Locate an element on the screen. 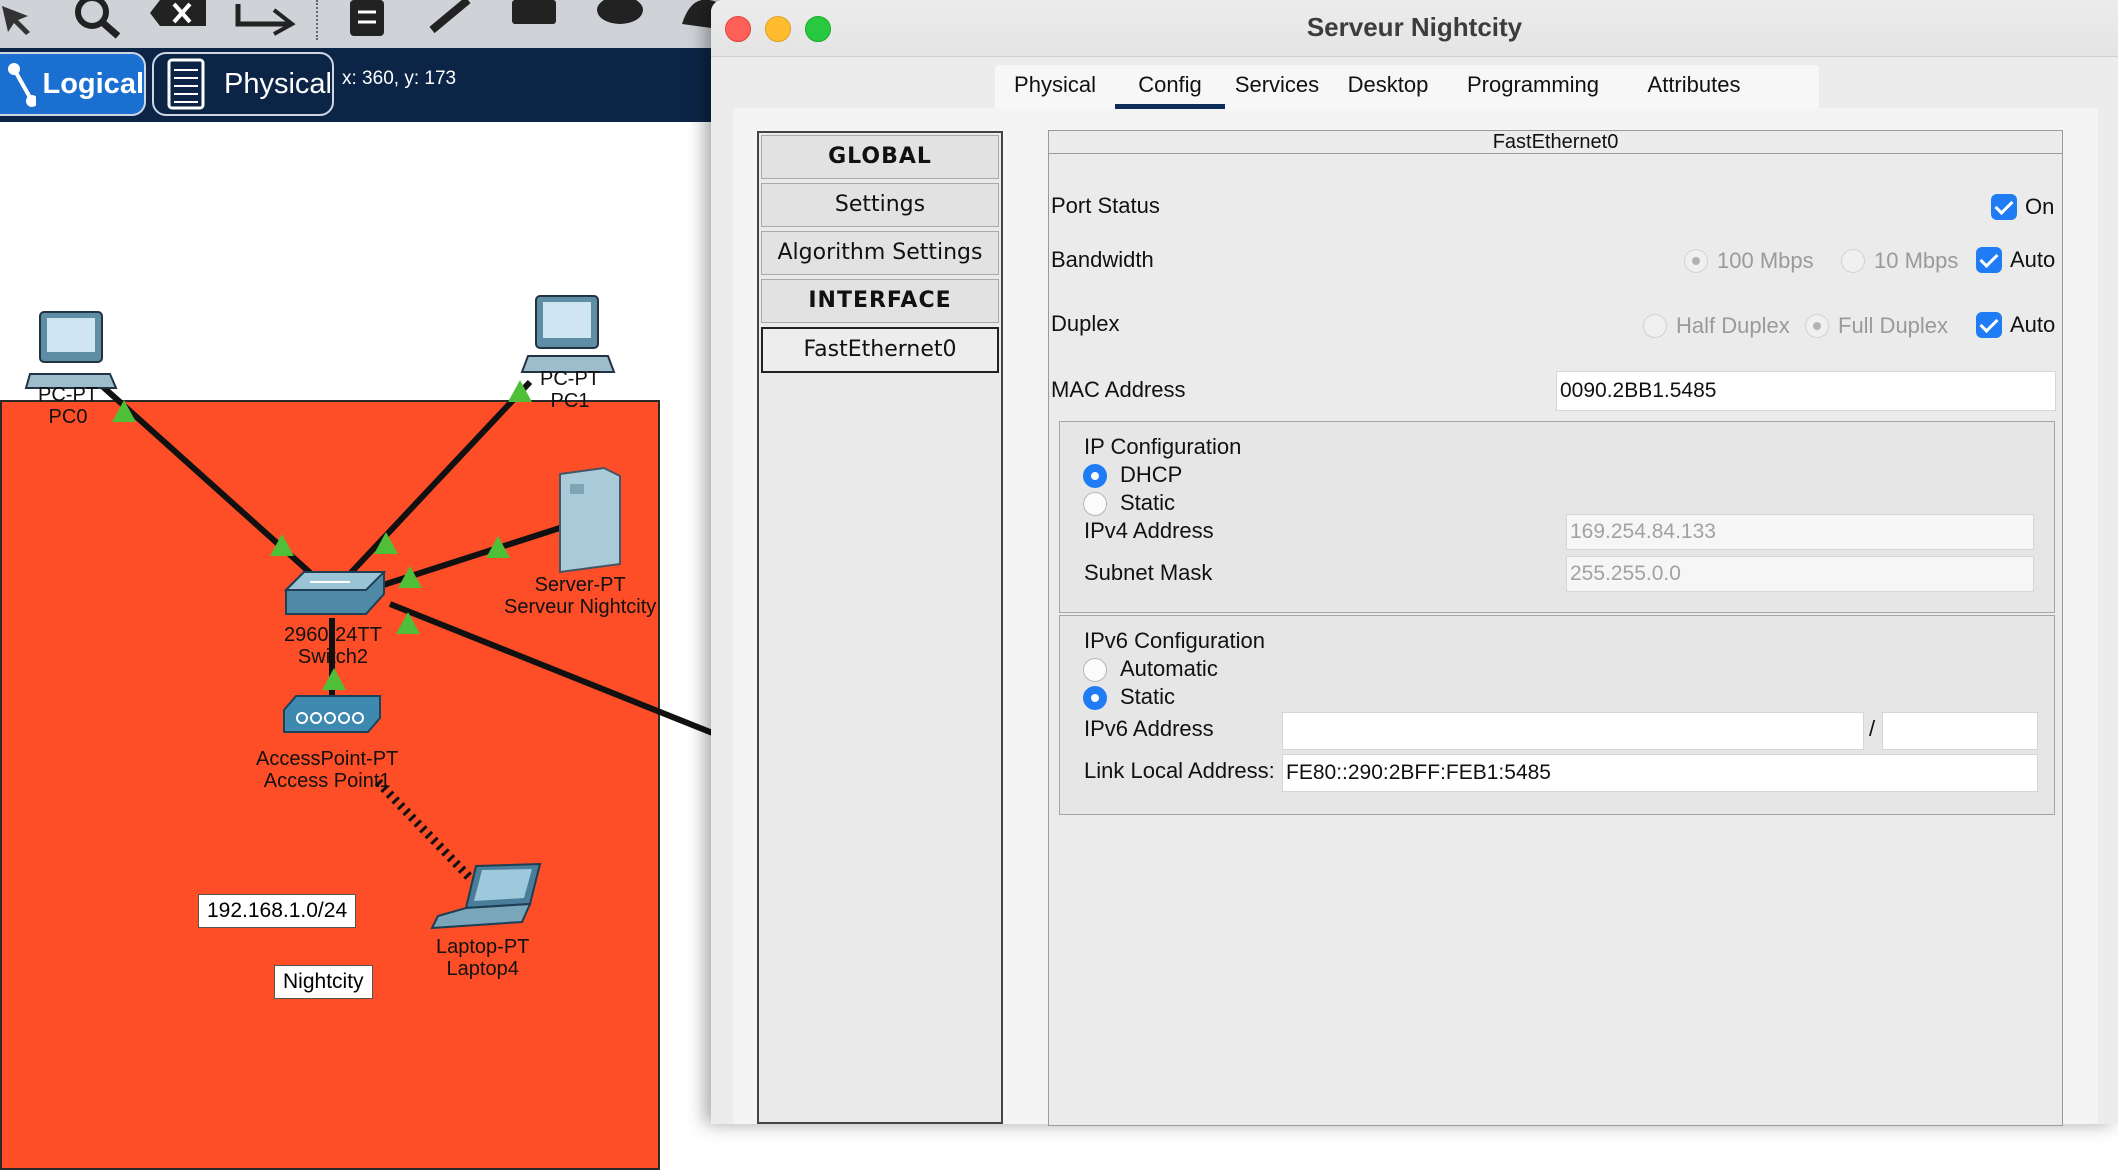 This screenshot has height=1170, width=2118. sidebar-header-interface: INTERFACE is located at coordinates (880, 301).